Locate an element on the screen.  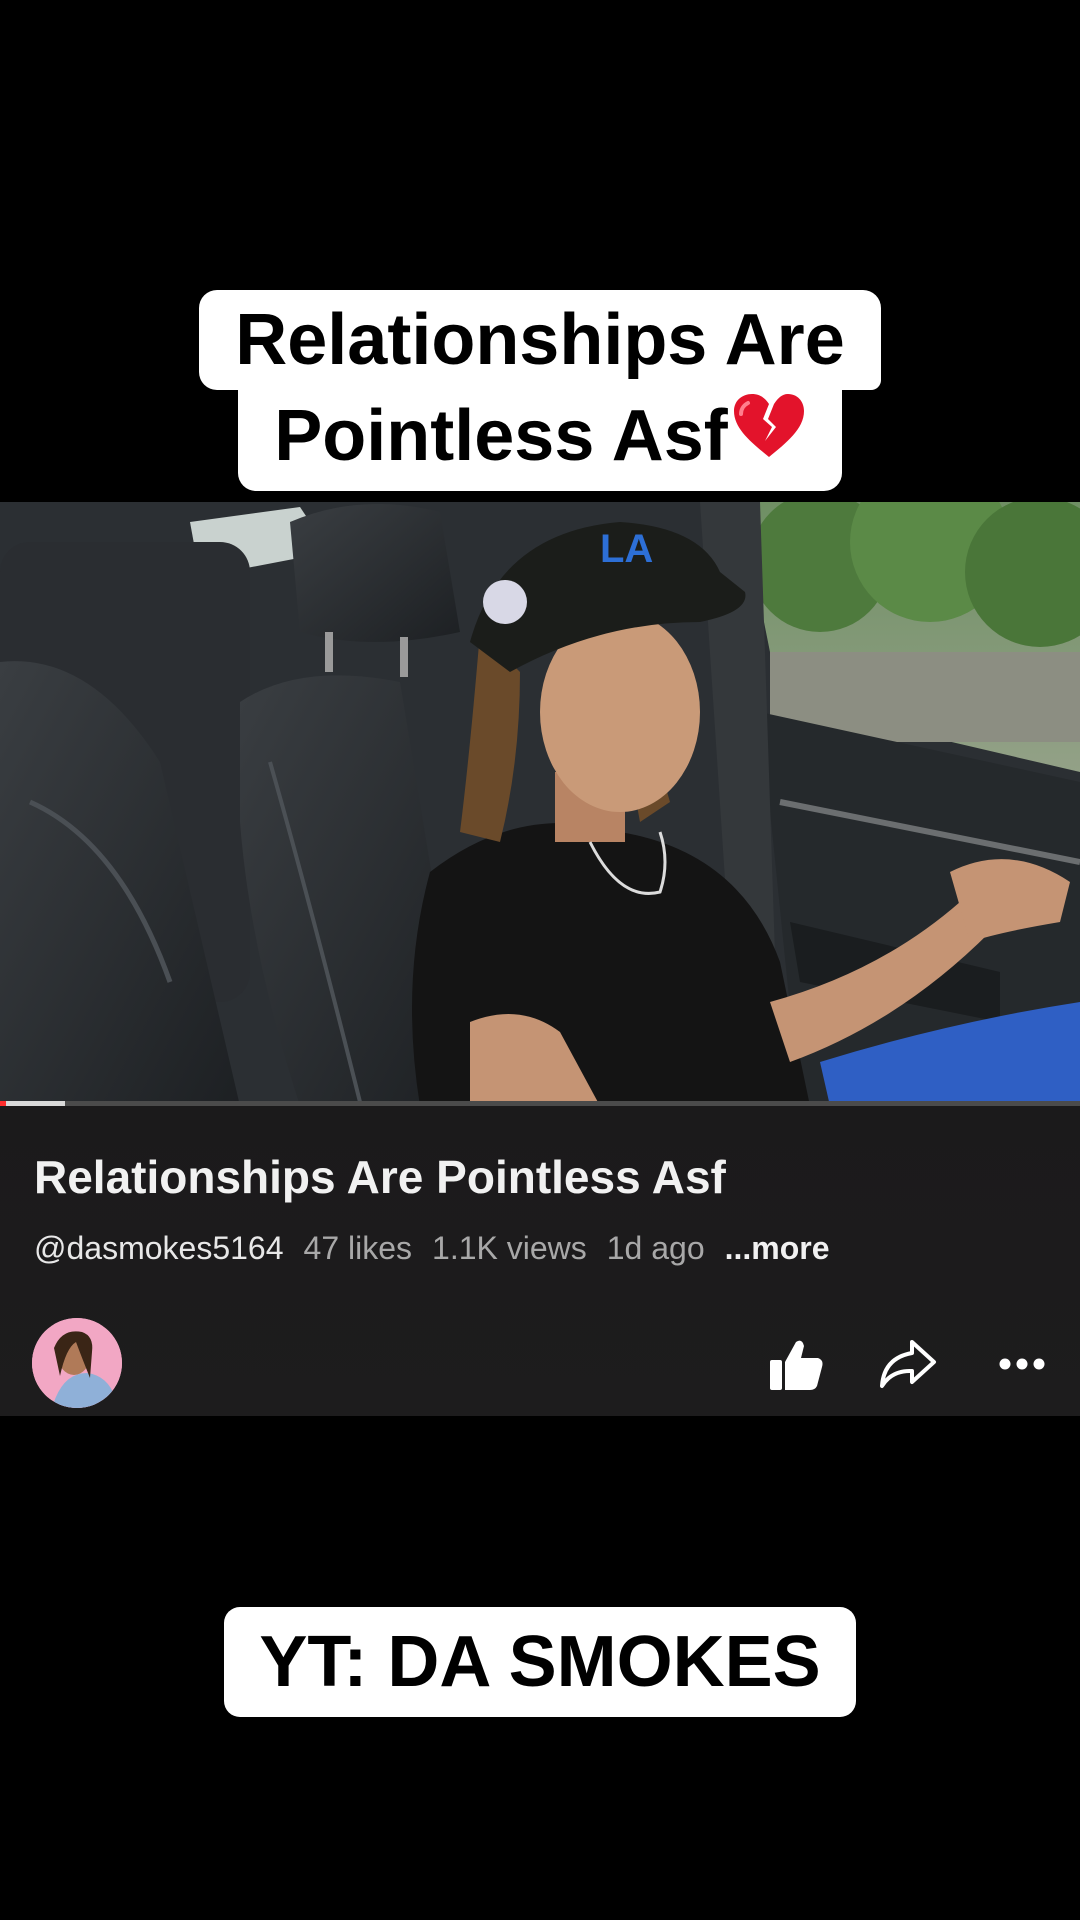
thumbs-up-icon is located at coordinates (796, 1364).